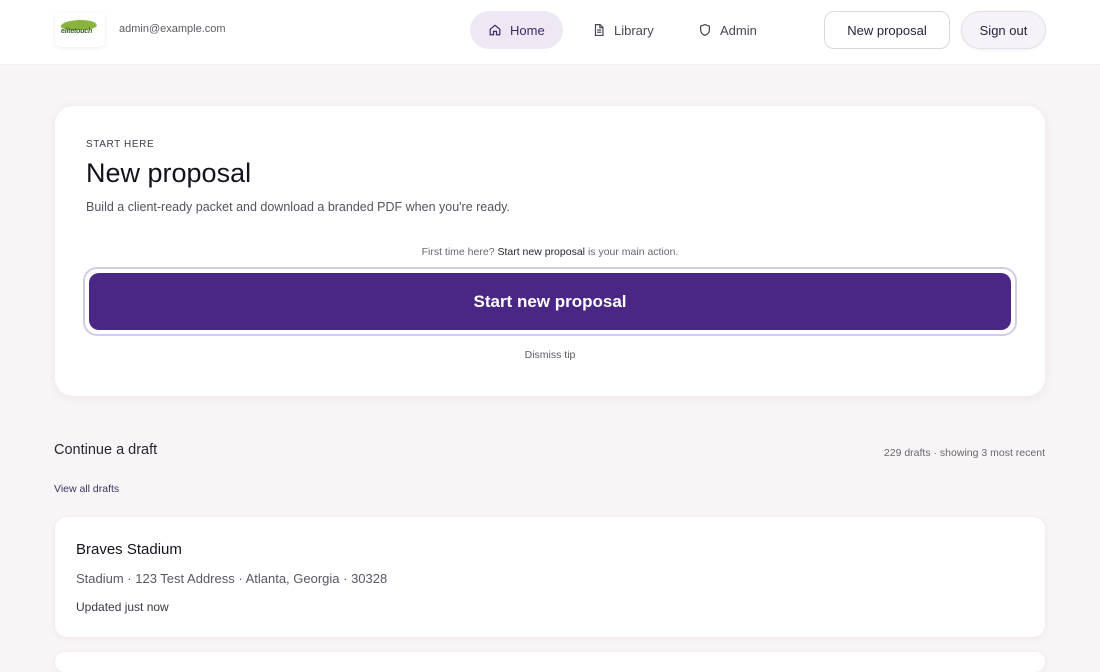 The width and height of the screenshot is (1100, 672). What do you see at coordinates (122, 607) in the screenshot?
I see `draft-updated: Updated just now` at bounding box center [122, 607].